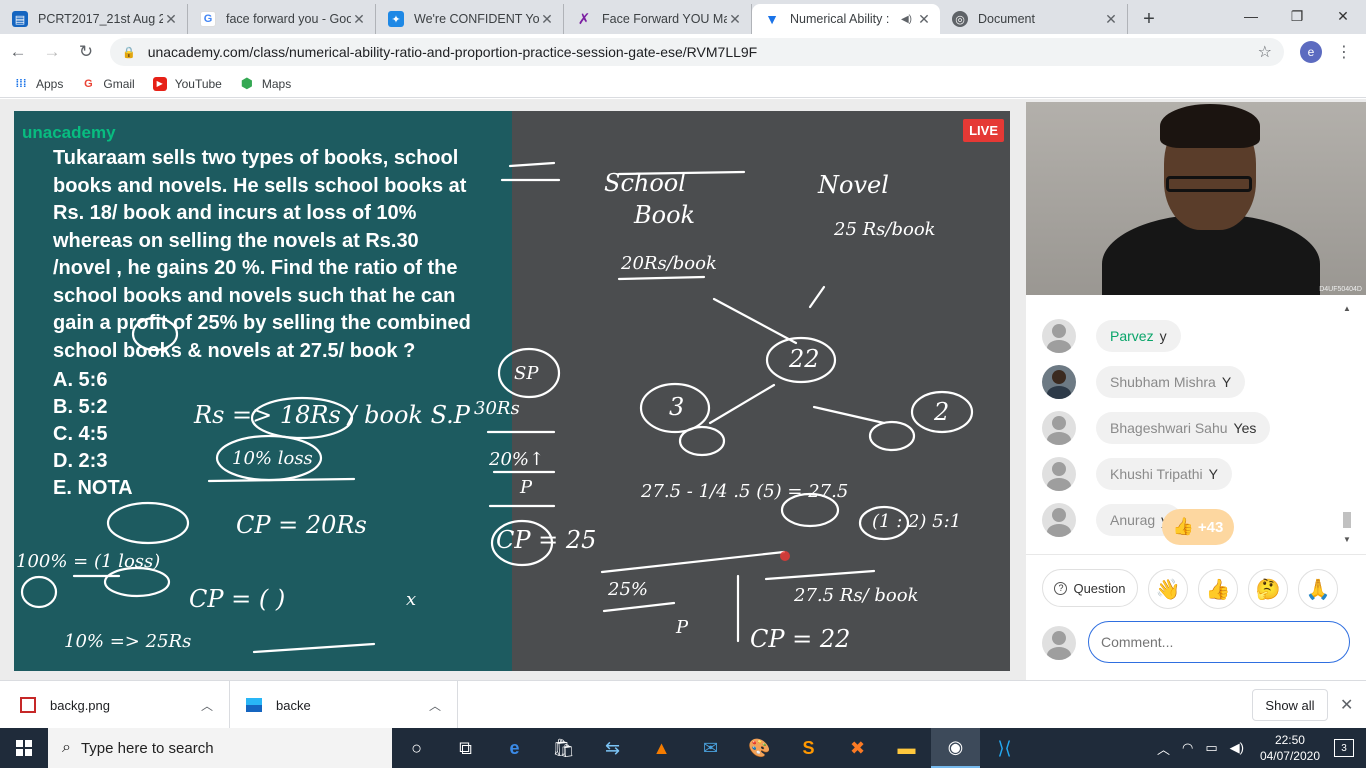 The image size is (1366, 768). What do you see at coordinates (1133, 520) in the screenshot?
I see `chat-author: Anurag` at bounding box center [1133, 520].